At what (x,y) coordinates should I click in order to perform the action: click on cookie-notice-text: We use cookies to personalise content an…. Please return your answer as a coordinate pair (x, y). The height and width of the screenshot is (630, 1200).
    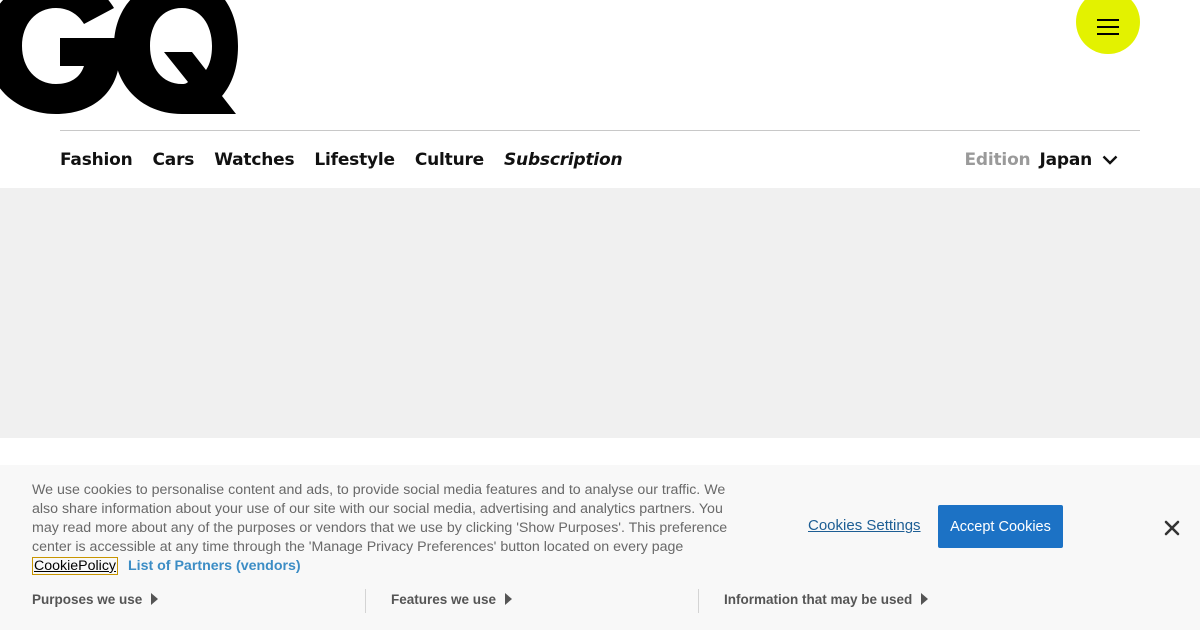
    Looking at the image, I should click on (382, 528).